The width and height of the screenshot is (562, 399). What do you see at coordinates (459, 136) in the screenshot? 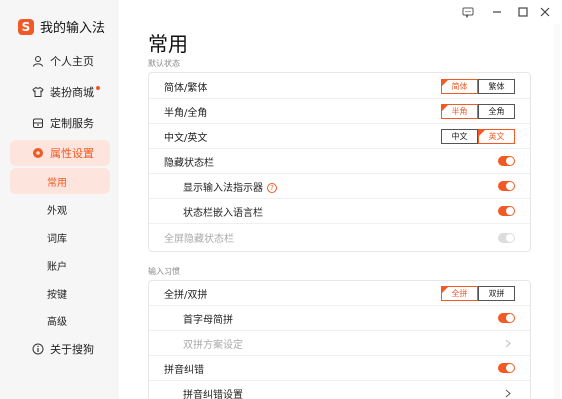
I see `option-chinese: 中文` at bounding box center [459, 136].